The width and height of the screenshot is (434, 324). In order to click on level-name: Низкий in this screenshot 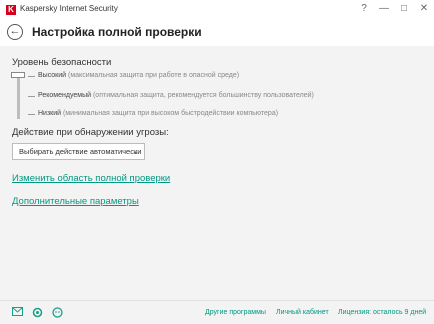, I will do `click(50, 113)`.